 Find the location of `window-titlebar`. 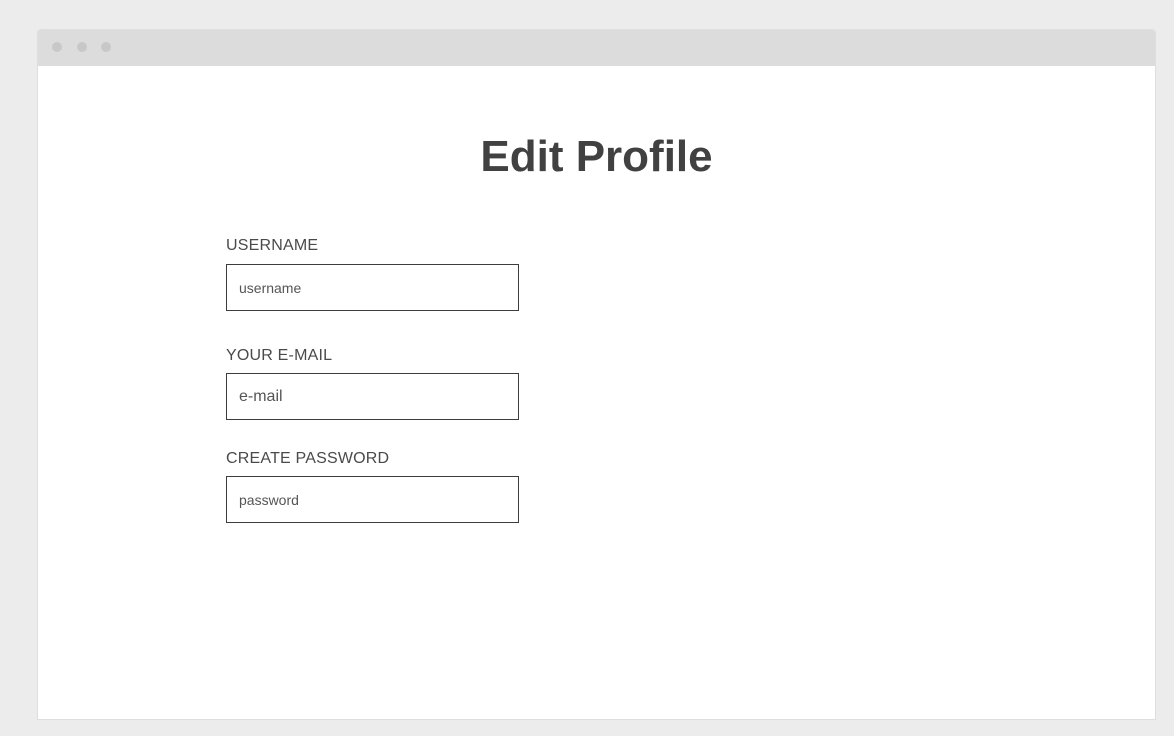

window-titlebar is located at coordinates (596, 48).